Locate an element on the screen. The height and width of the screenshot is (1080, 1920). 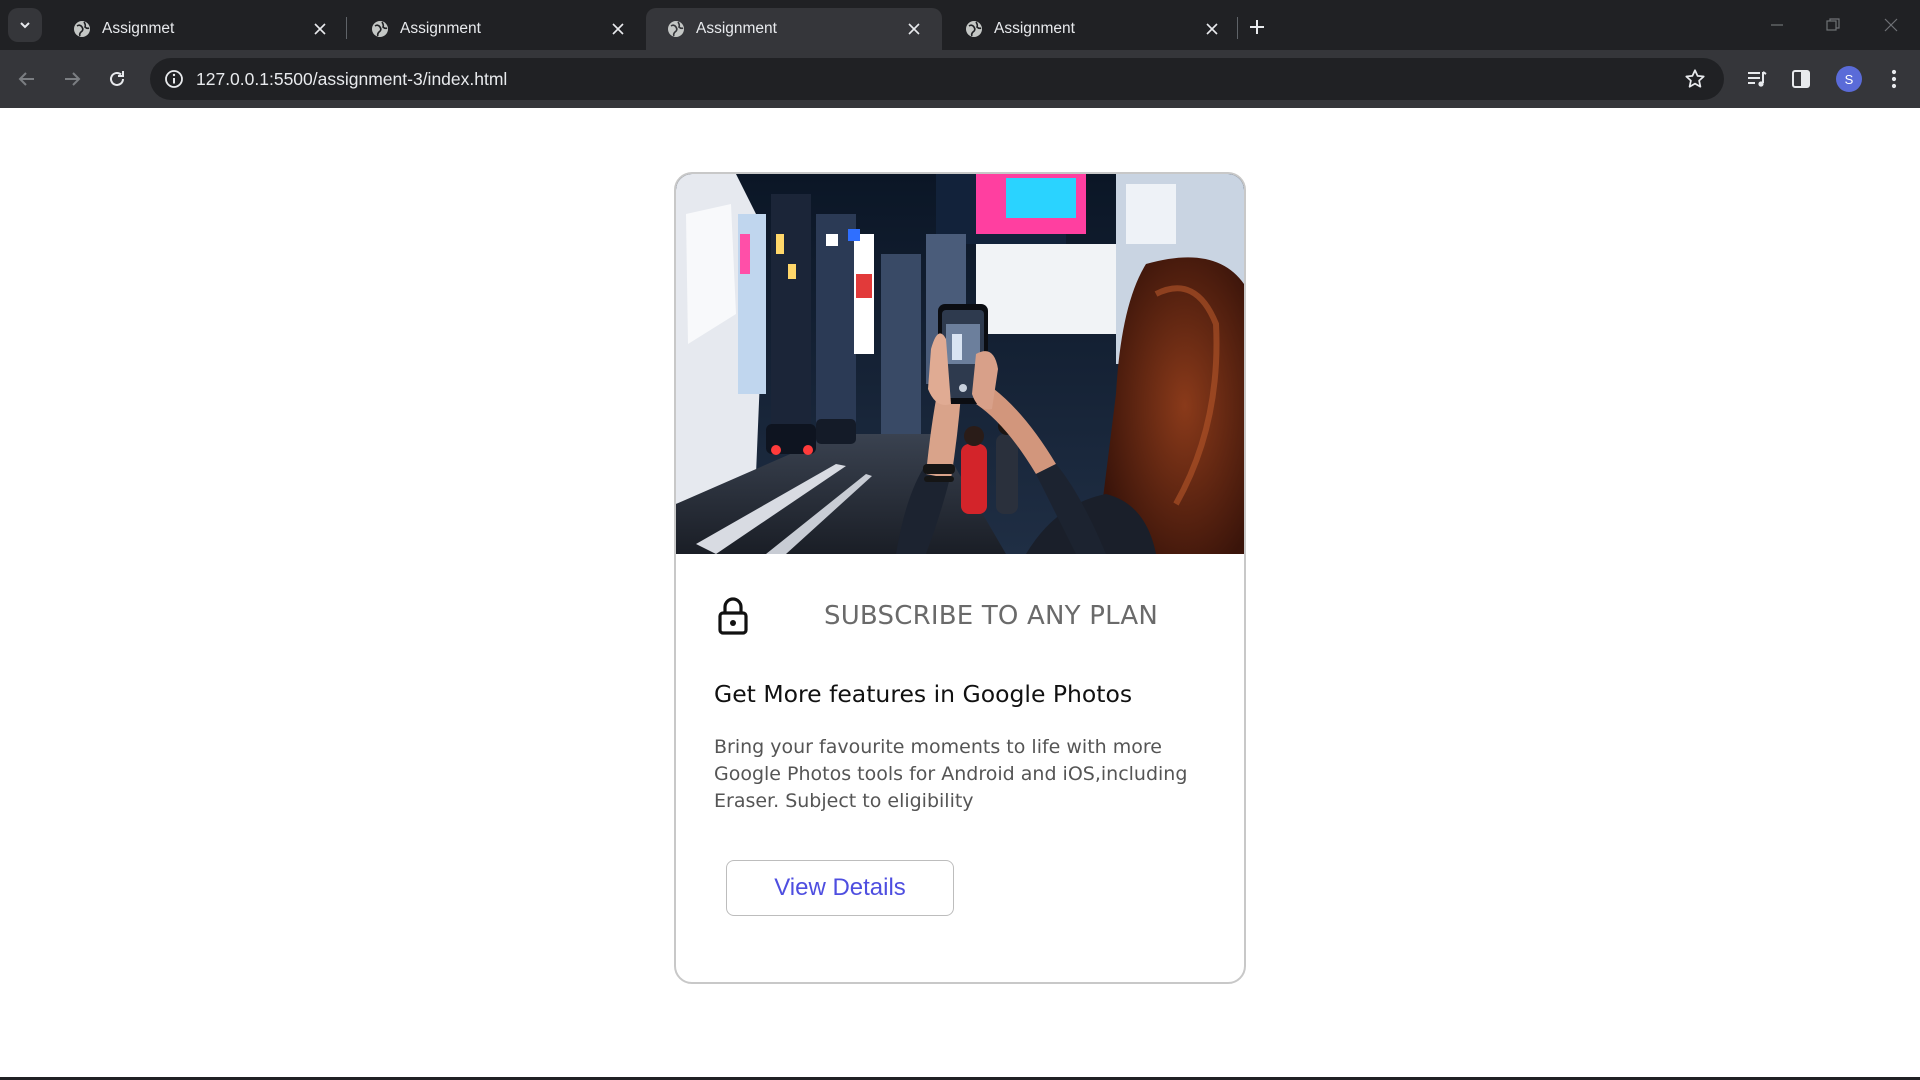
forward-button is located at coordinates (72, 79).